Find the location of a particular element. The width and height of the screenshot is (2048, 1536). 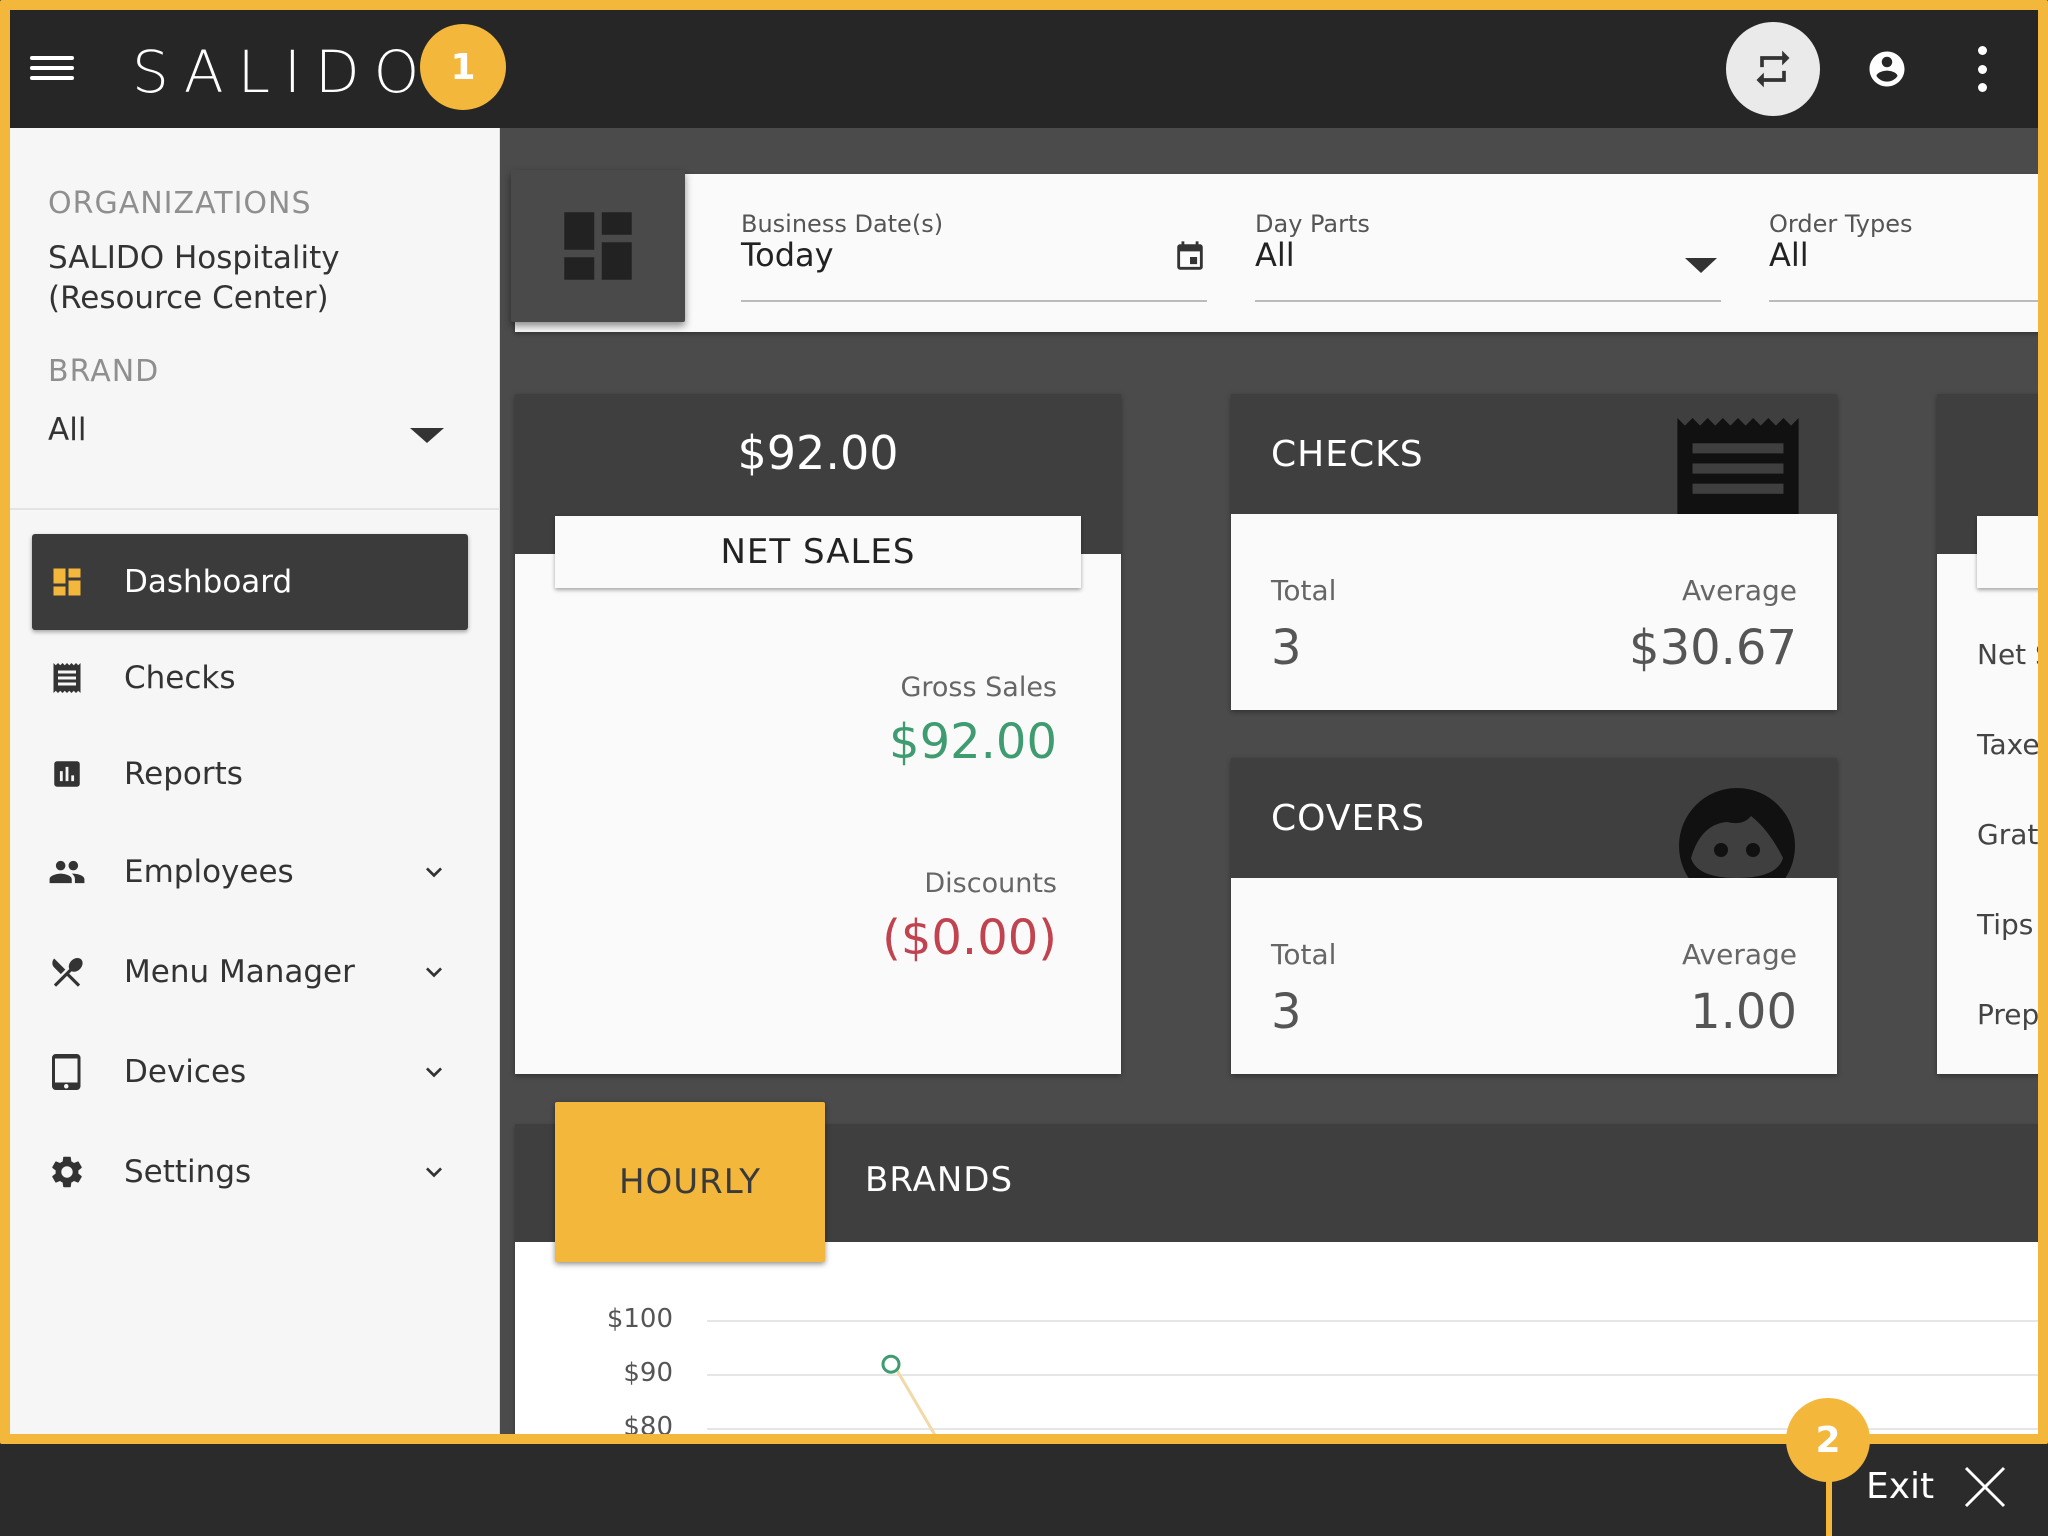

checks-average-value: $30.67 is located at coordinates (1713, 648).